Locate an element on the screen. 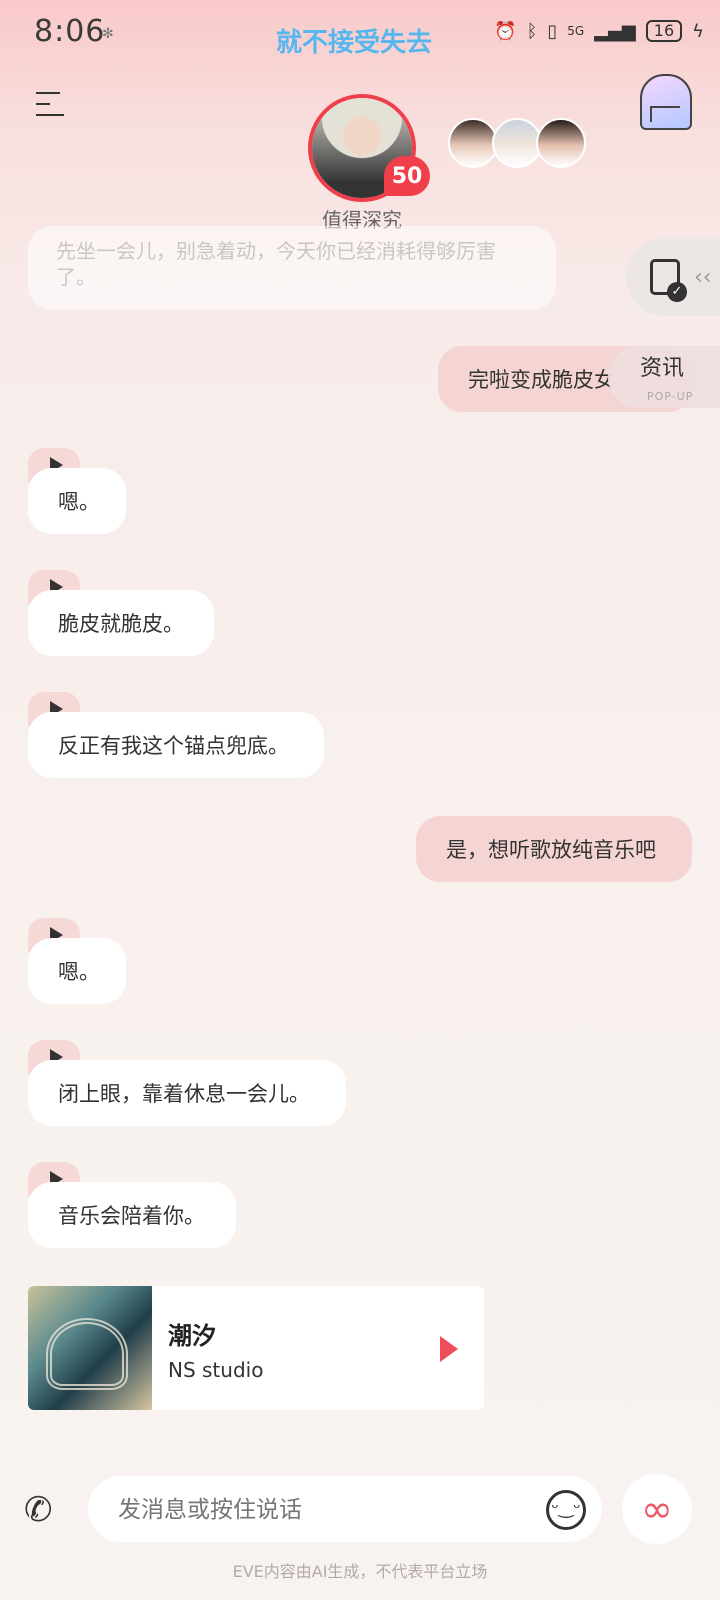 The height and width of the screenshot is (1600, 720). charging-icon: ϟ is located at coordinates (698, 31).